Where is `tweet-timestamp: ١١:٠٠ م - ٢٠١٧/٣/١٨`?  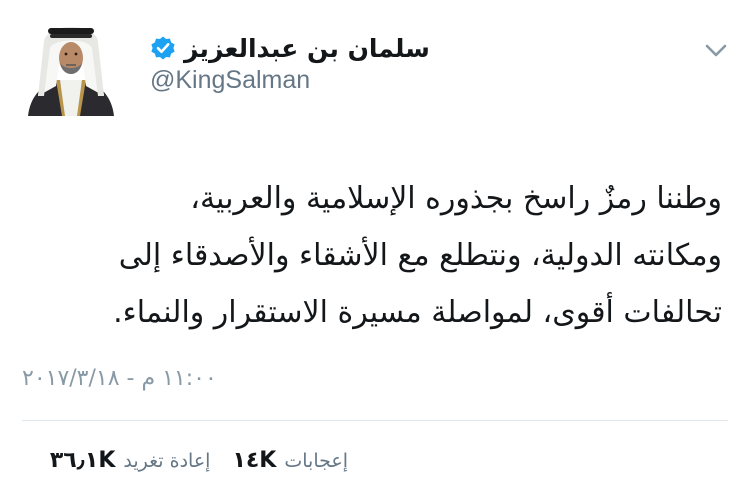 tweet-timestamp: ١١:٠٠ م - ٢٠١٧/٣/١٨ is located at coordinates (119, 378).